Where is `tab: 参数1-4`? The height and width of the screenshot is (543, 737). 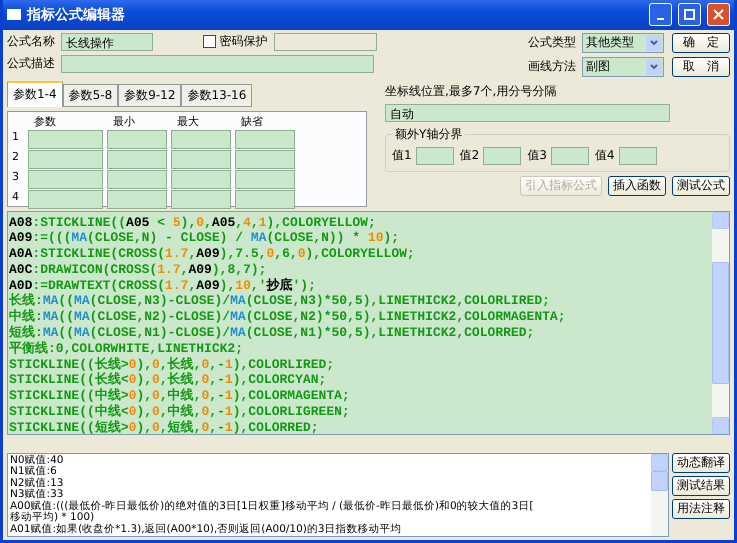 tab: 参数1-4 is located at coordinates (35, 93).